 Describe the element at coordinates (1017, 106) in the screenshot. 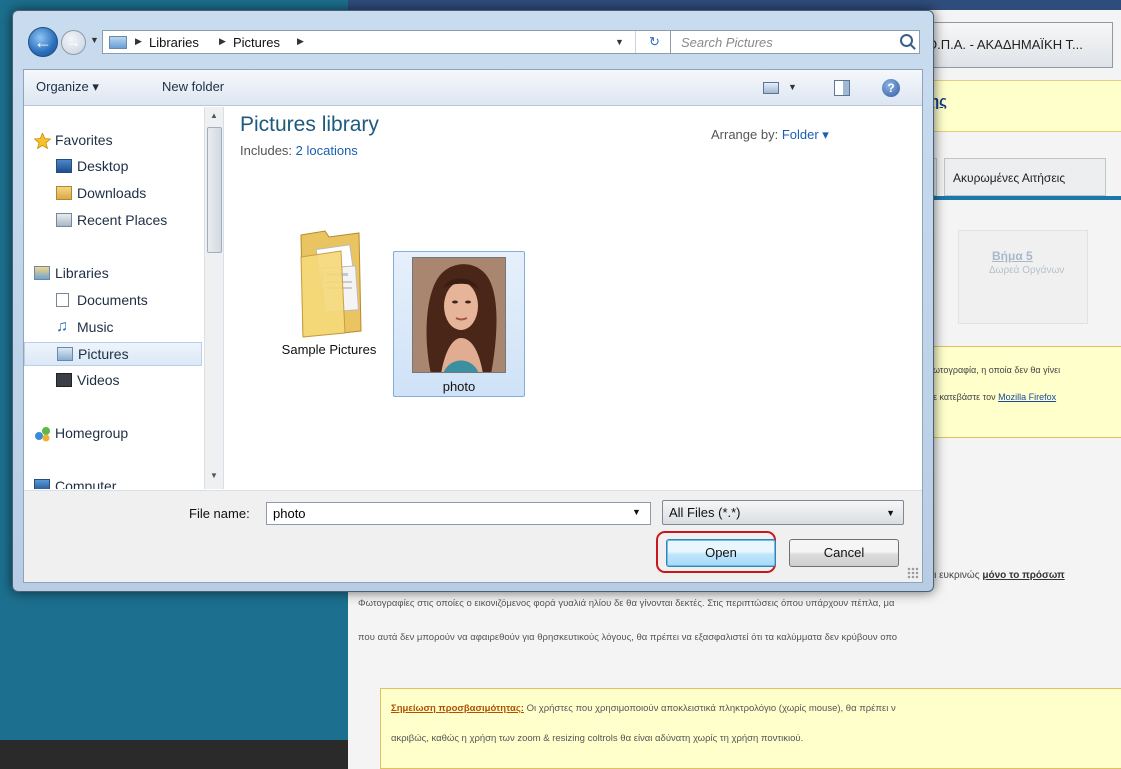

I see `page-header-box: ης` at that location.